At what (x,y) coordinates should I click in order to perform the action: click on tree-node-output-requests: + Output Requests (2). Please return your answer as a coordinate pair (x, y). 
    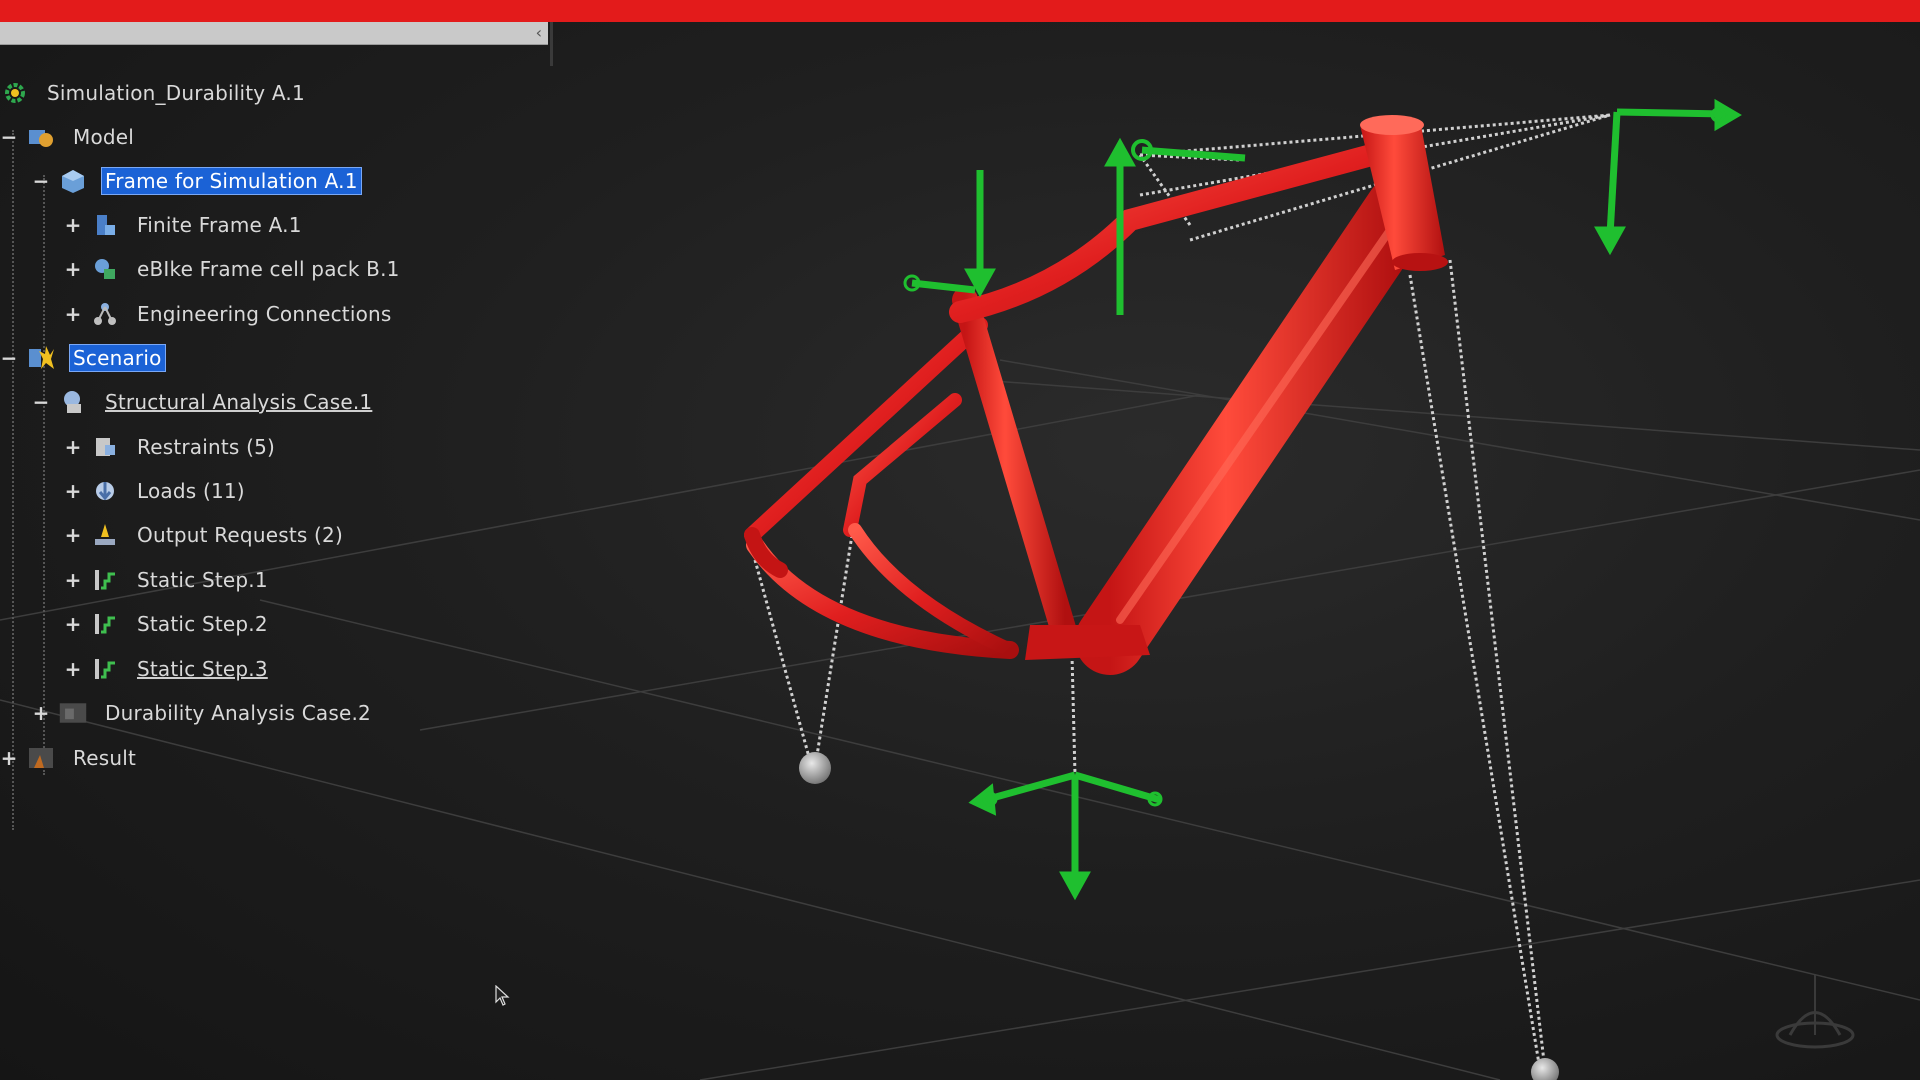
    Looking at the image, I should click on (205, 535).